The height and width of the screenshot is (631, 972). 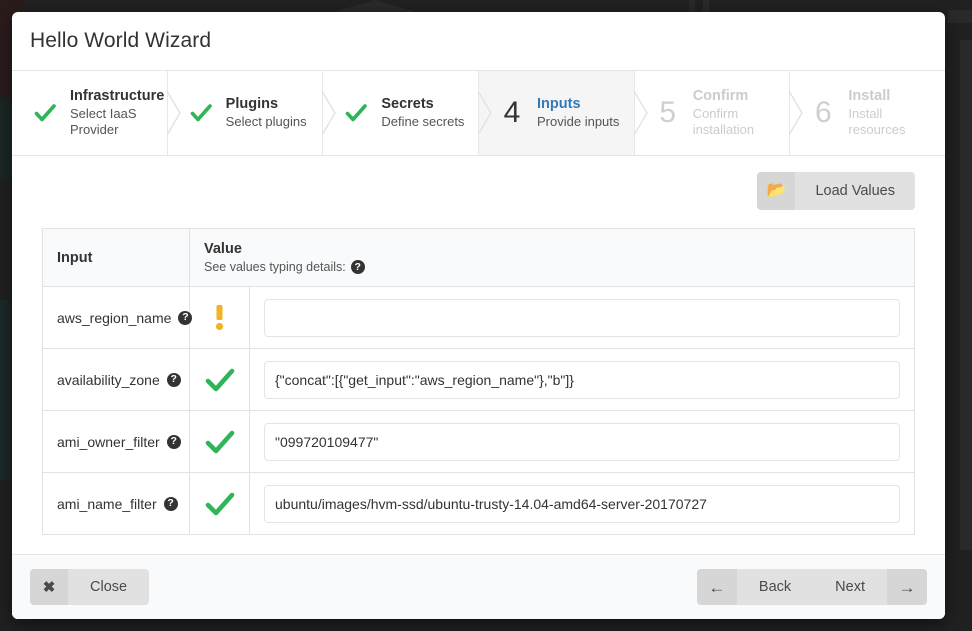 I want to click on arrow-left-icon: ←, so click(x=716, y=587).